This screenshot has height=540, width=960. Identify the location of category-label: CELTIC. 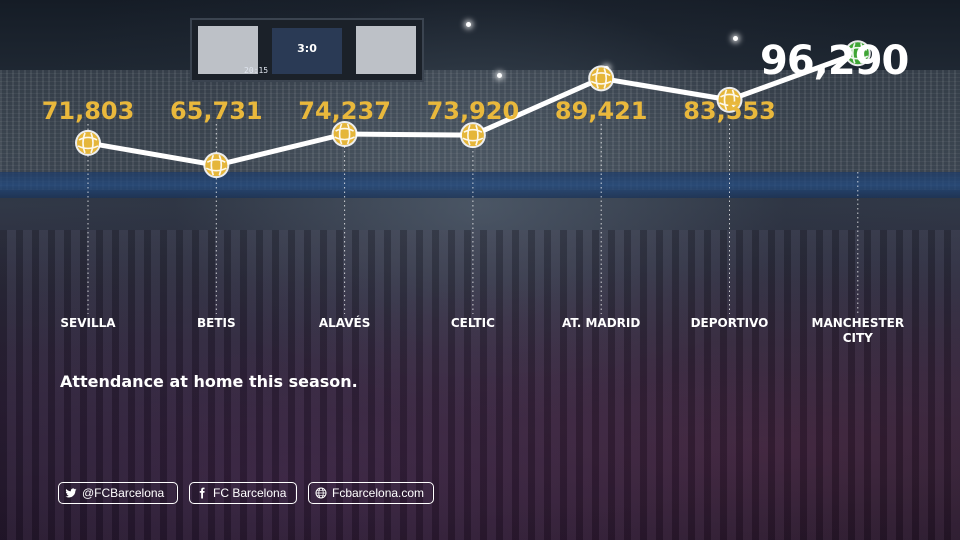
(473, 323).